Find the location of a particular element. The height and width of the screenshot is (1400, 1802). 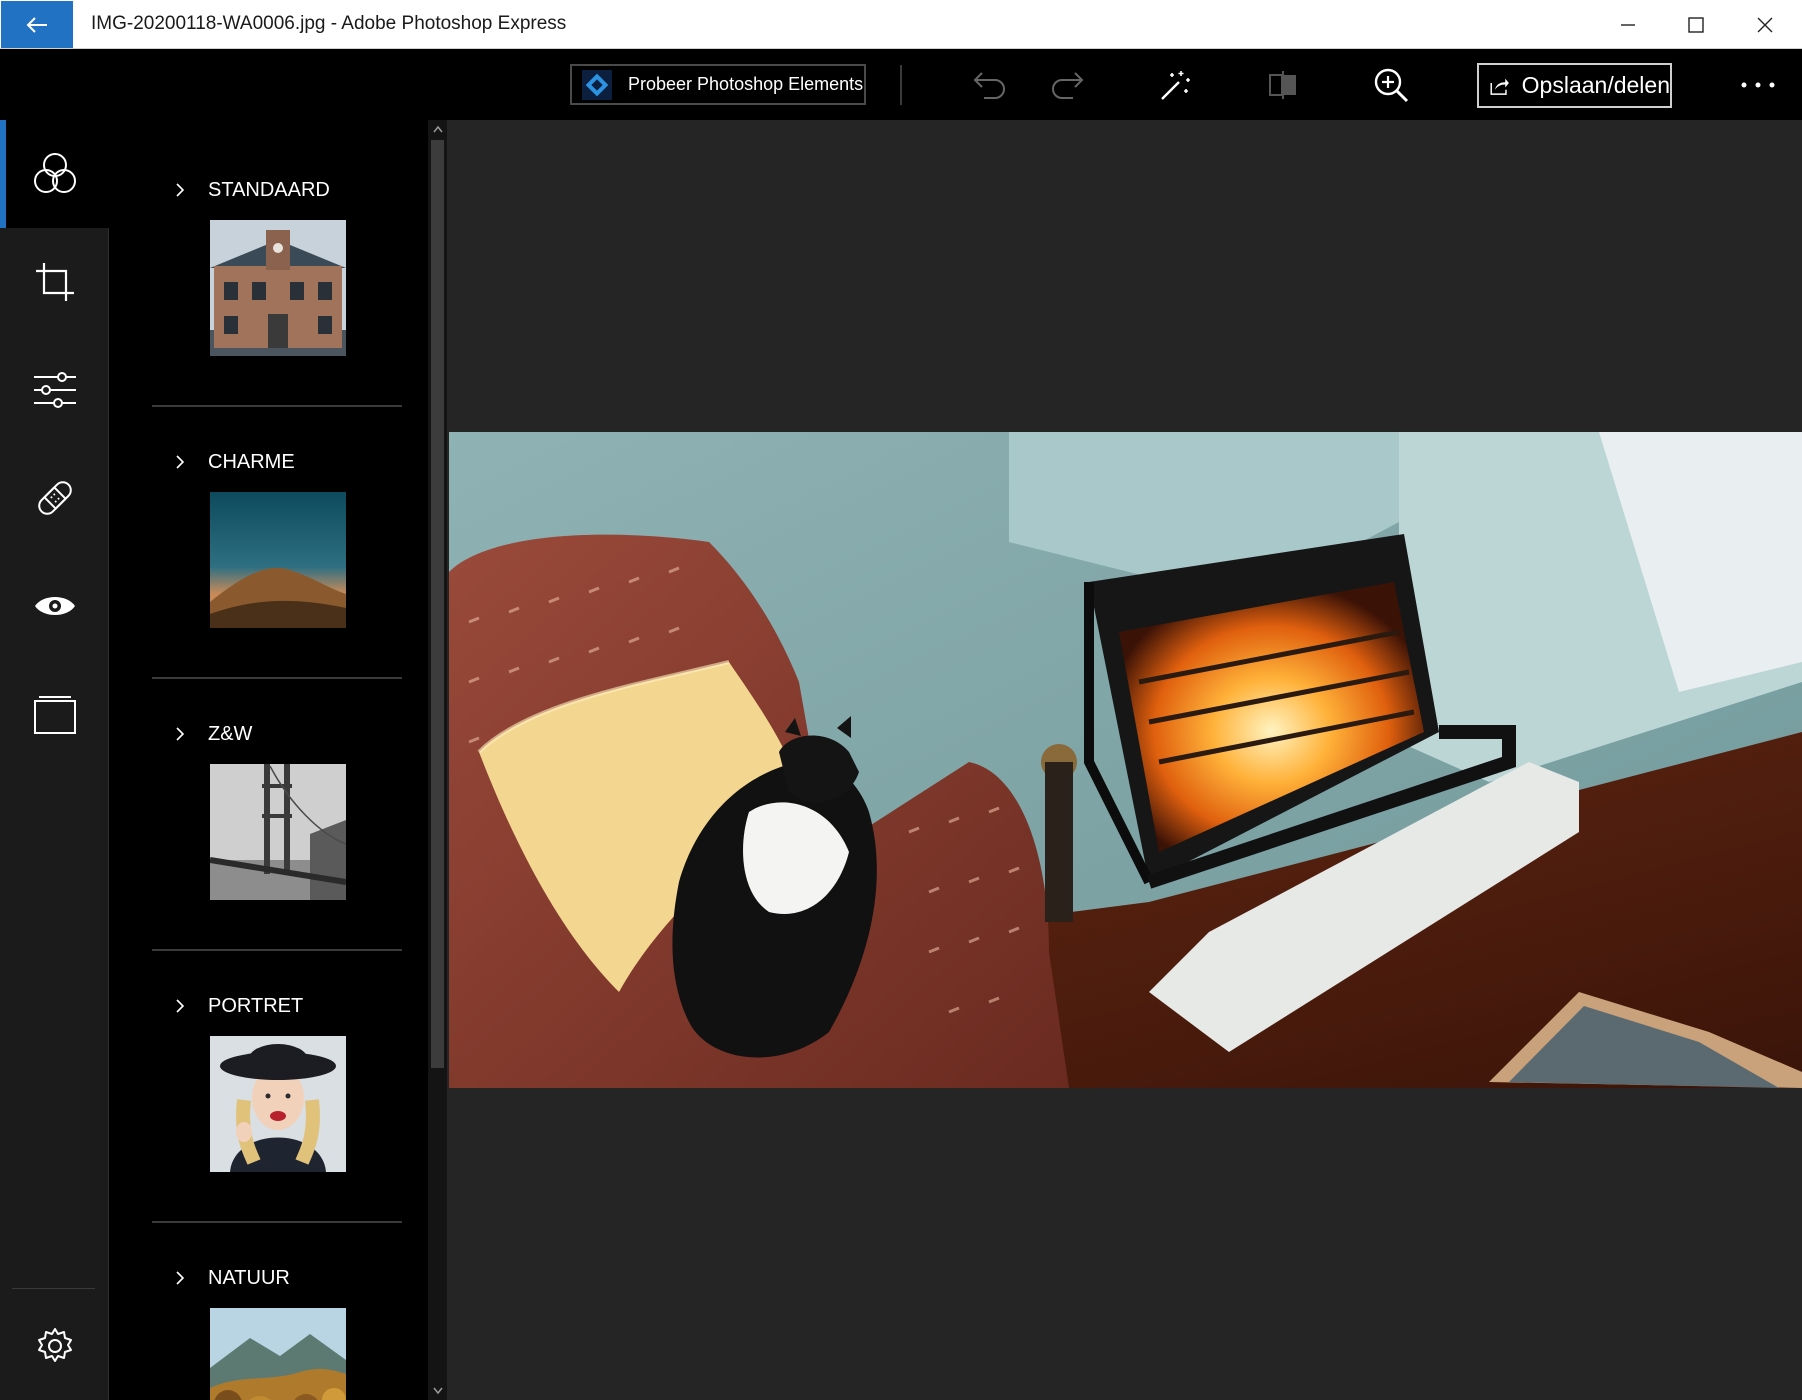

adjustments-icon is located at coordinates (54, 390).